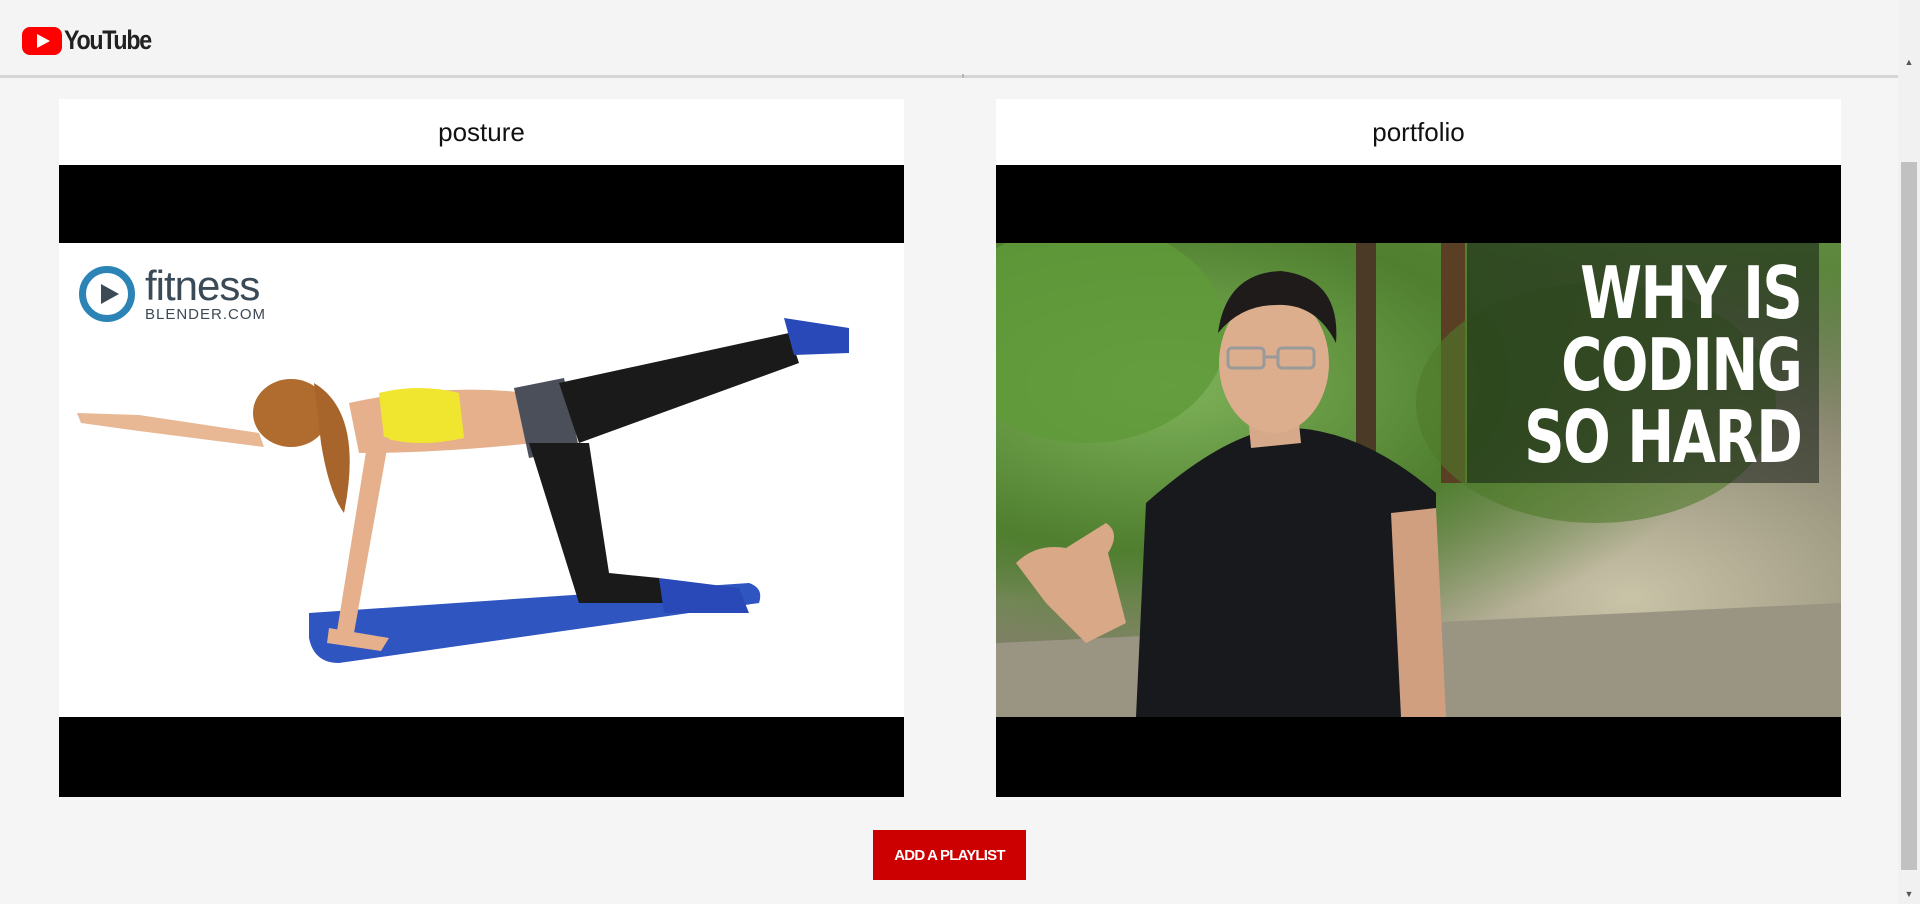 This screenshot has width=1920, height=904. I want to click on vertical-scrollbar: ▲ ▼, so click(1909, 452).